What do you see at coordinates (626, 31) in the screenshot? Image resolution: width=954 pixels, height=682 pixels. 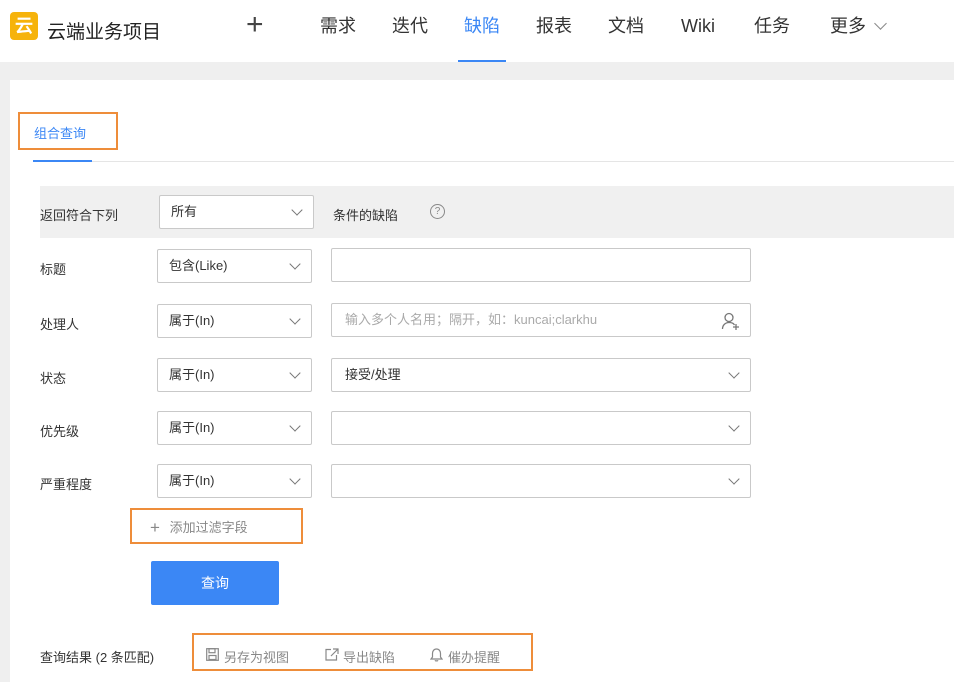 I see `nav-docs: 文档` at bounding box center [626, 31].